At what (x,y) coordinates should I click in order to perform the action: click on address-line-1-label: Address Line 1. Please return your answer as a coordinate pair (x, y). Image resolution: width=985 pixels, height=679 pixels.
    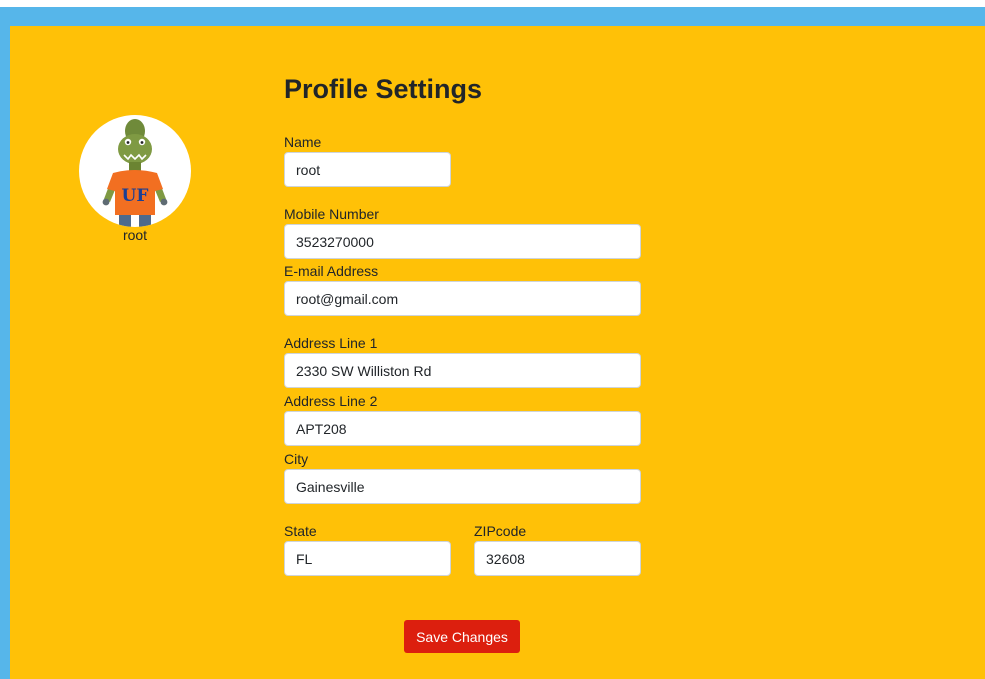
    Looking at the image, I should click on (331, 343).